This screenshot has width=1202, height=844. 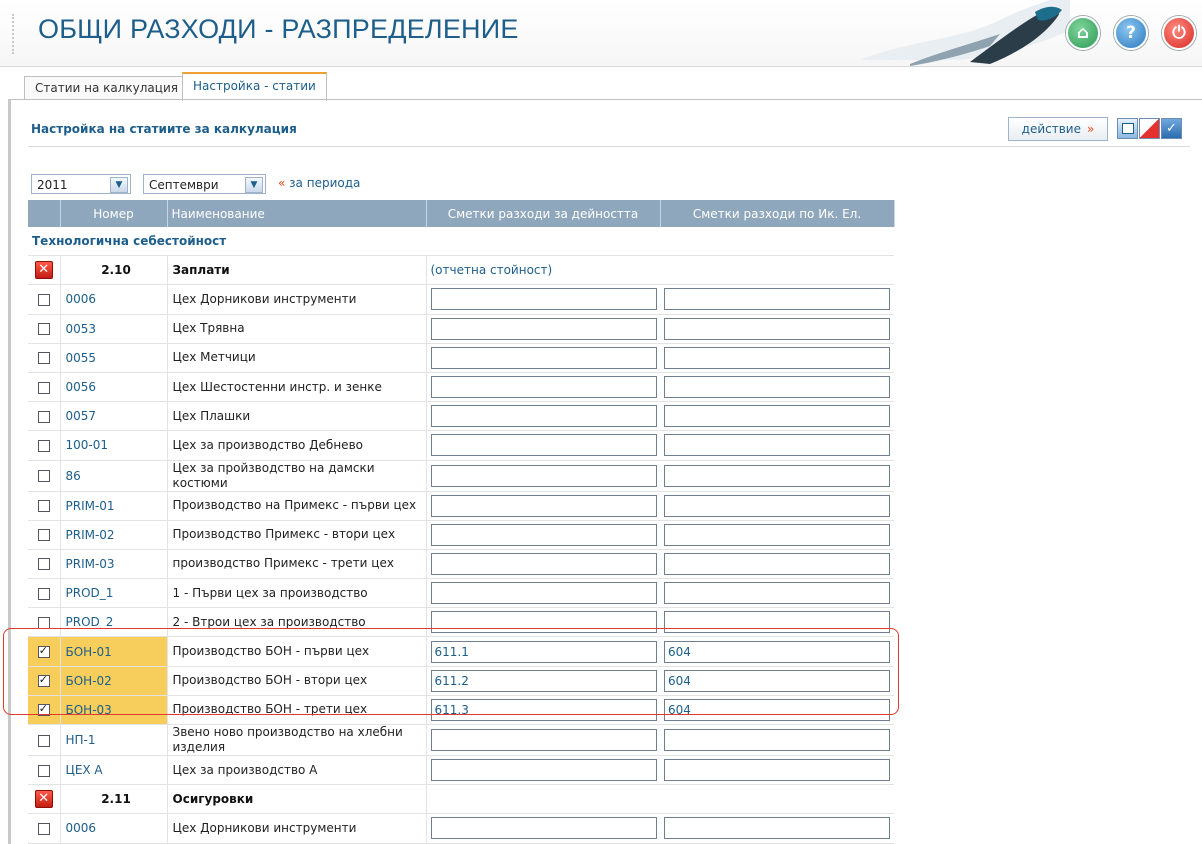 What do you see at coordinates (114, 564) in the screenshot?
I see `row-code: PRIM-03` at bounding box center [114, 564].